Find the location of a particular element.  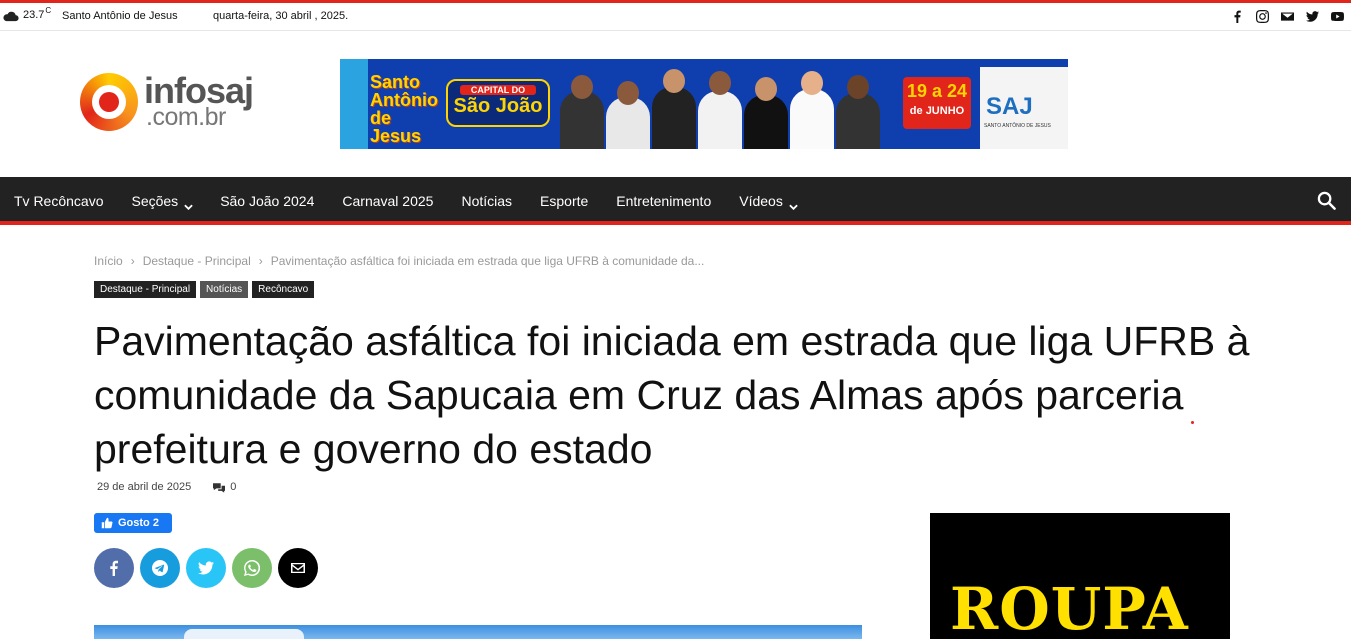

site-logo: infosaj .com.br is located at coordinates (175, 102).